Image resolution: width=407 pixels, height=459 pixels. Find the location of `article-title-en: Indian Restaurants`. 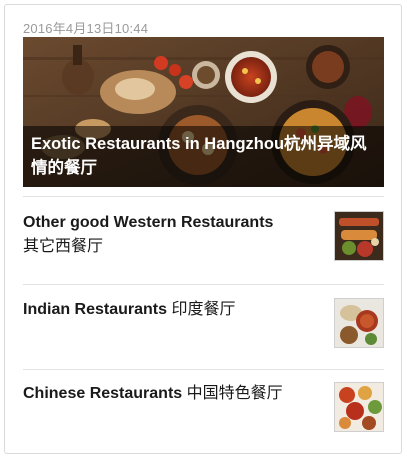

article-title-en: Indian Restaurants is located at coordinates (95, 309).